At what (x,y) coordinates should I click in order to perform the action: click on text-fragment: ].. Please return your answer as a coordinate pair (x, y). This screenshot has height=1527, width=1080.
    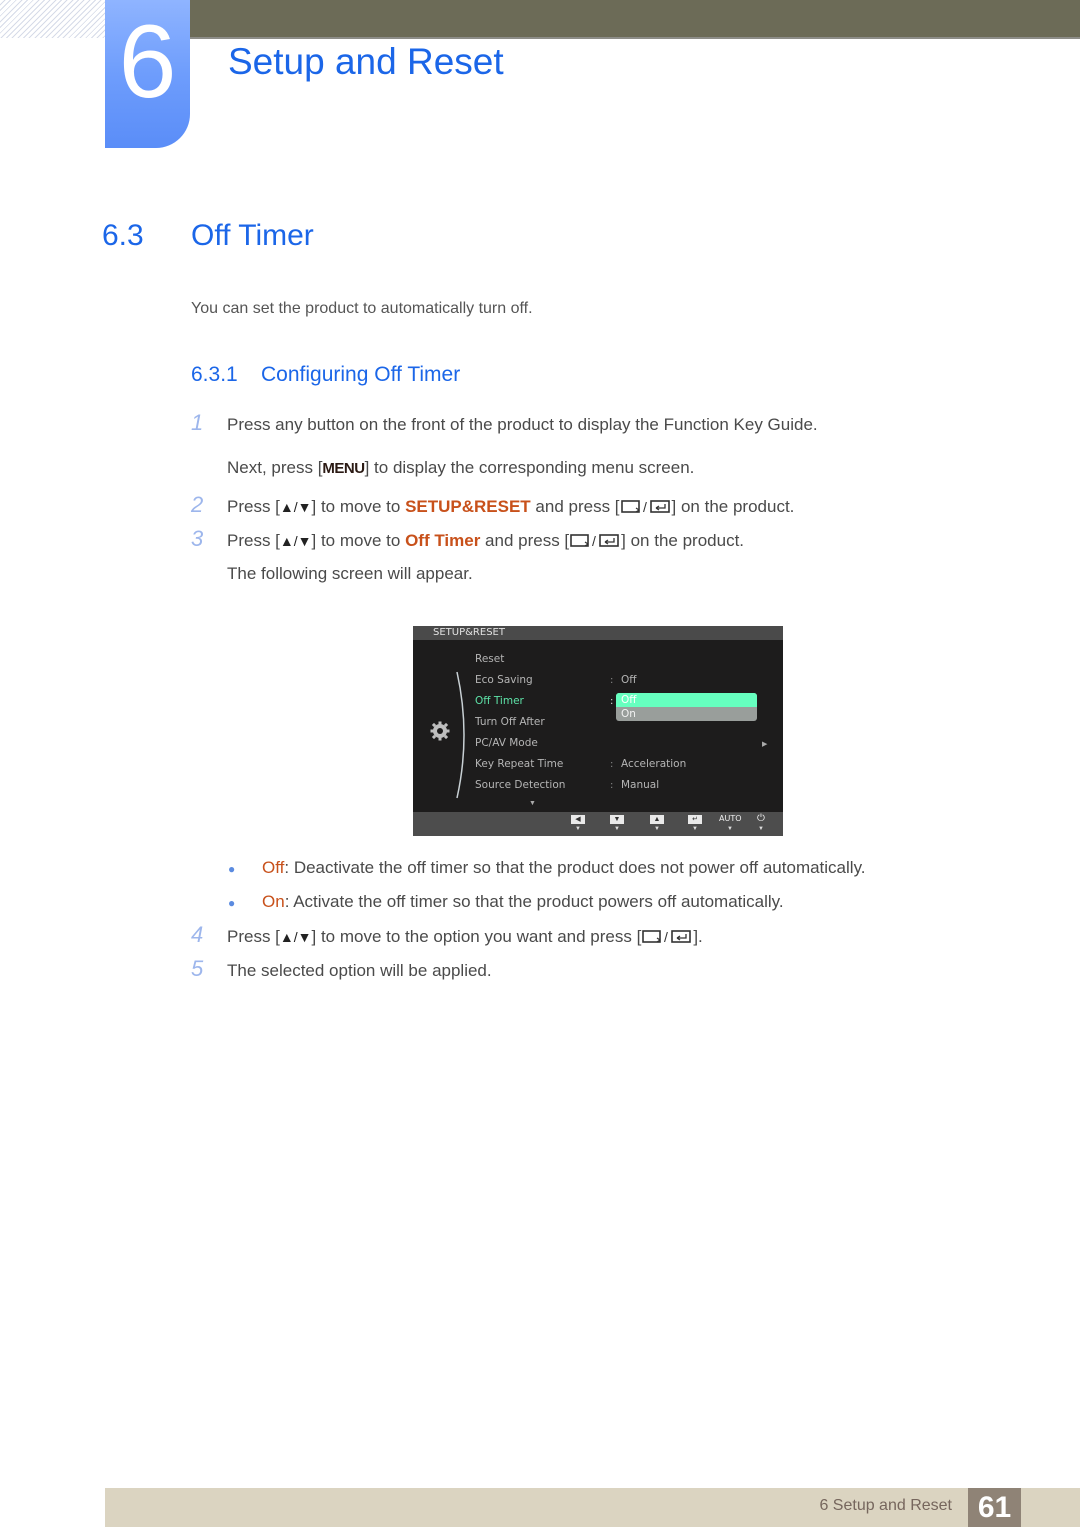
    Looking at the image, I should click on (698, 936).